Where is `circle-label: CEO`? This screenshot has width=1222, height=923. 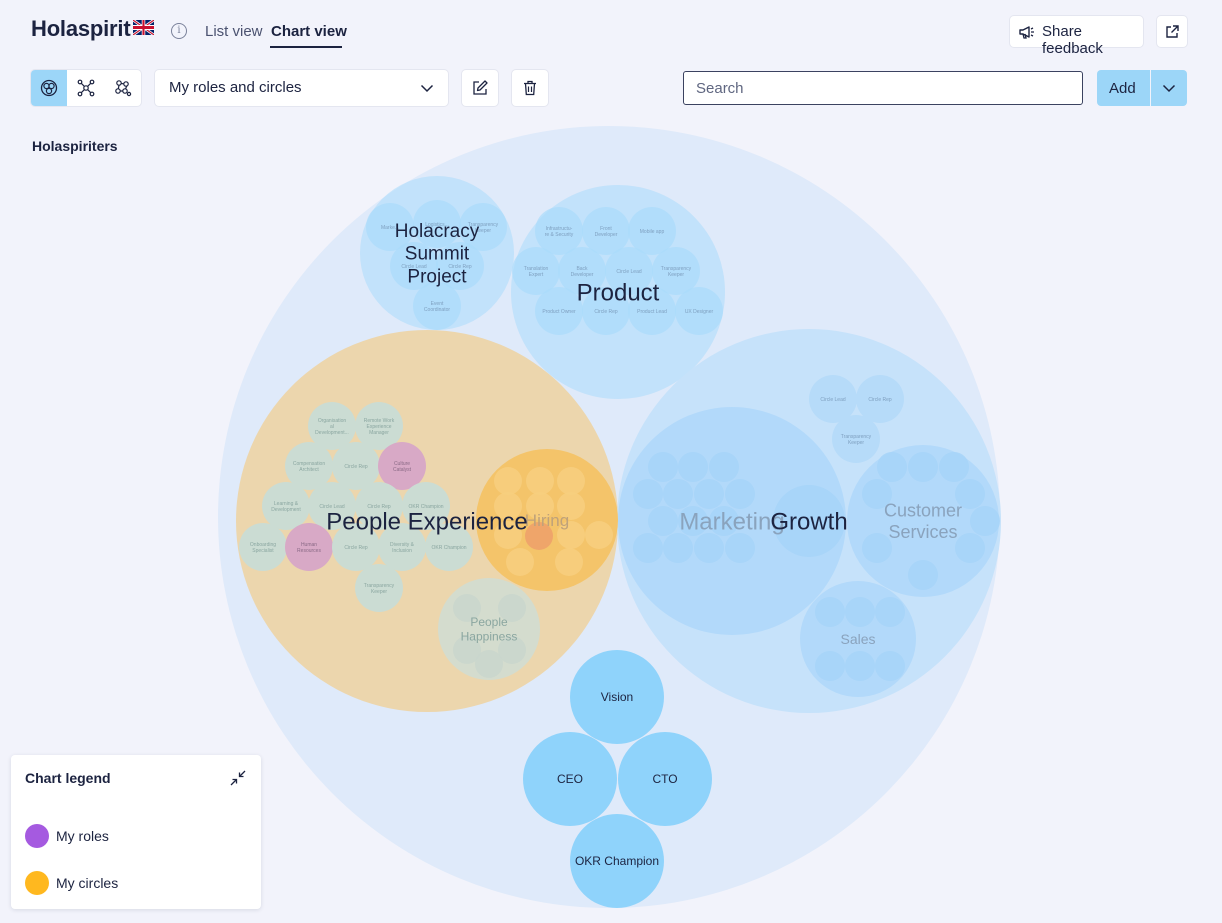
circle-label: CEO is located at coordinates (570, 779).